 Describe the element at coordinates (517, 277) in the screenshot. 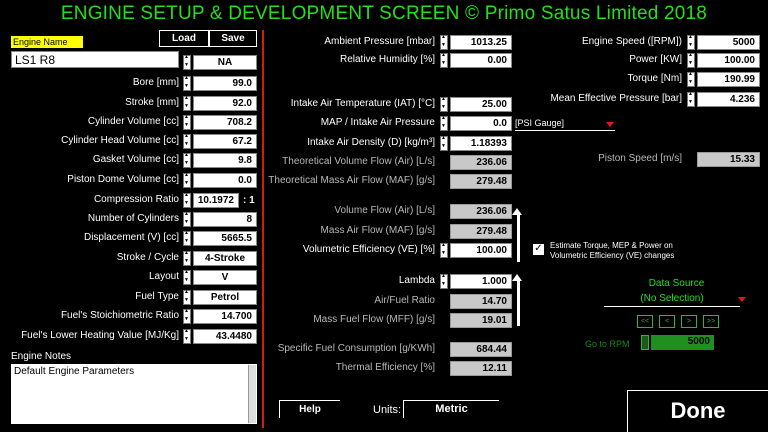

I see `lambda-slider-pointer` at that location.